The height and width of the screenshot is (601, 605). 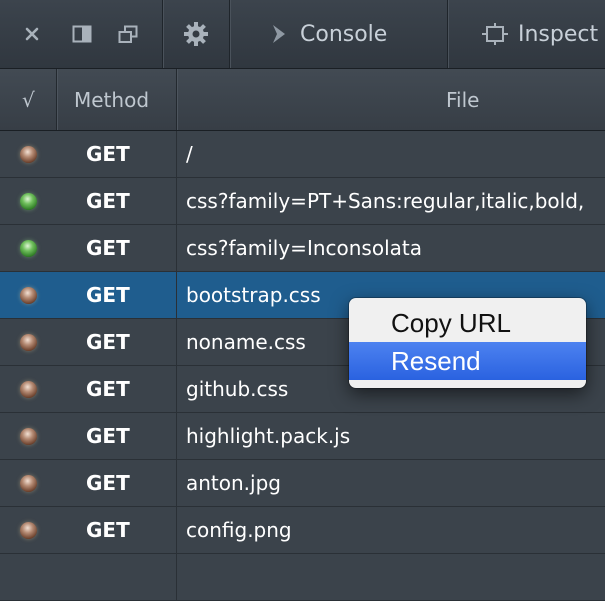 What do you see at coordinates (246, 342) in the screenshot?
I see `request-file: noname.css` at bounding box center [246, 342].